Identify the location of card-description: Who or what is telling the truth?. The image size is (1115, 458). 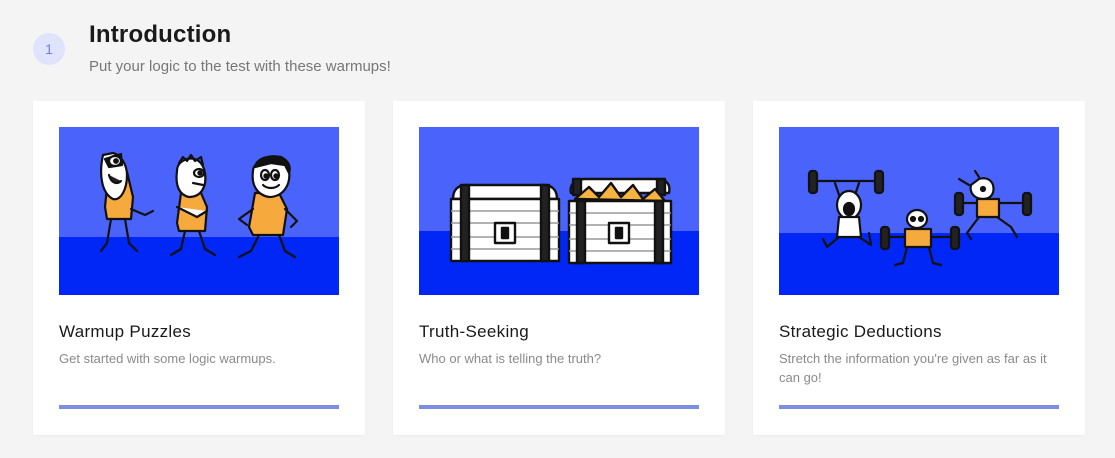
(510, 358).